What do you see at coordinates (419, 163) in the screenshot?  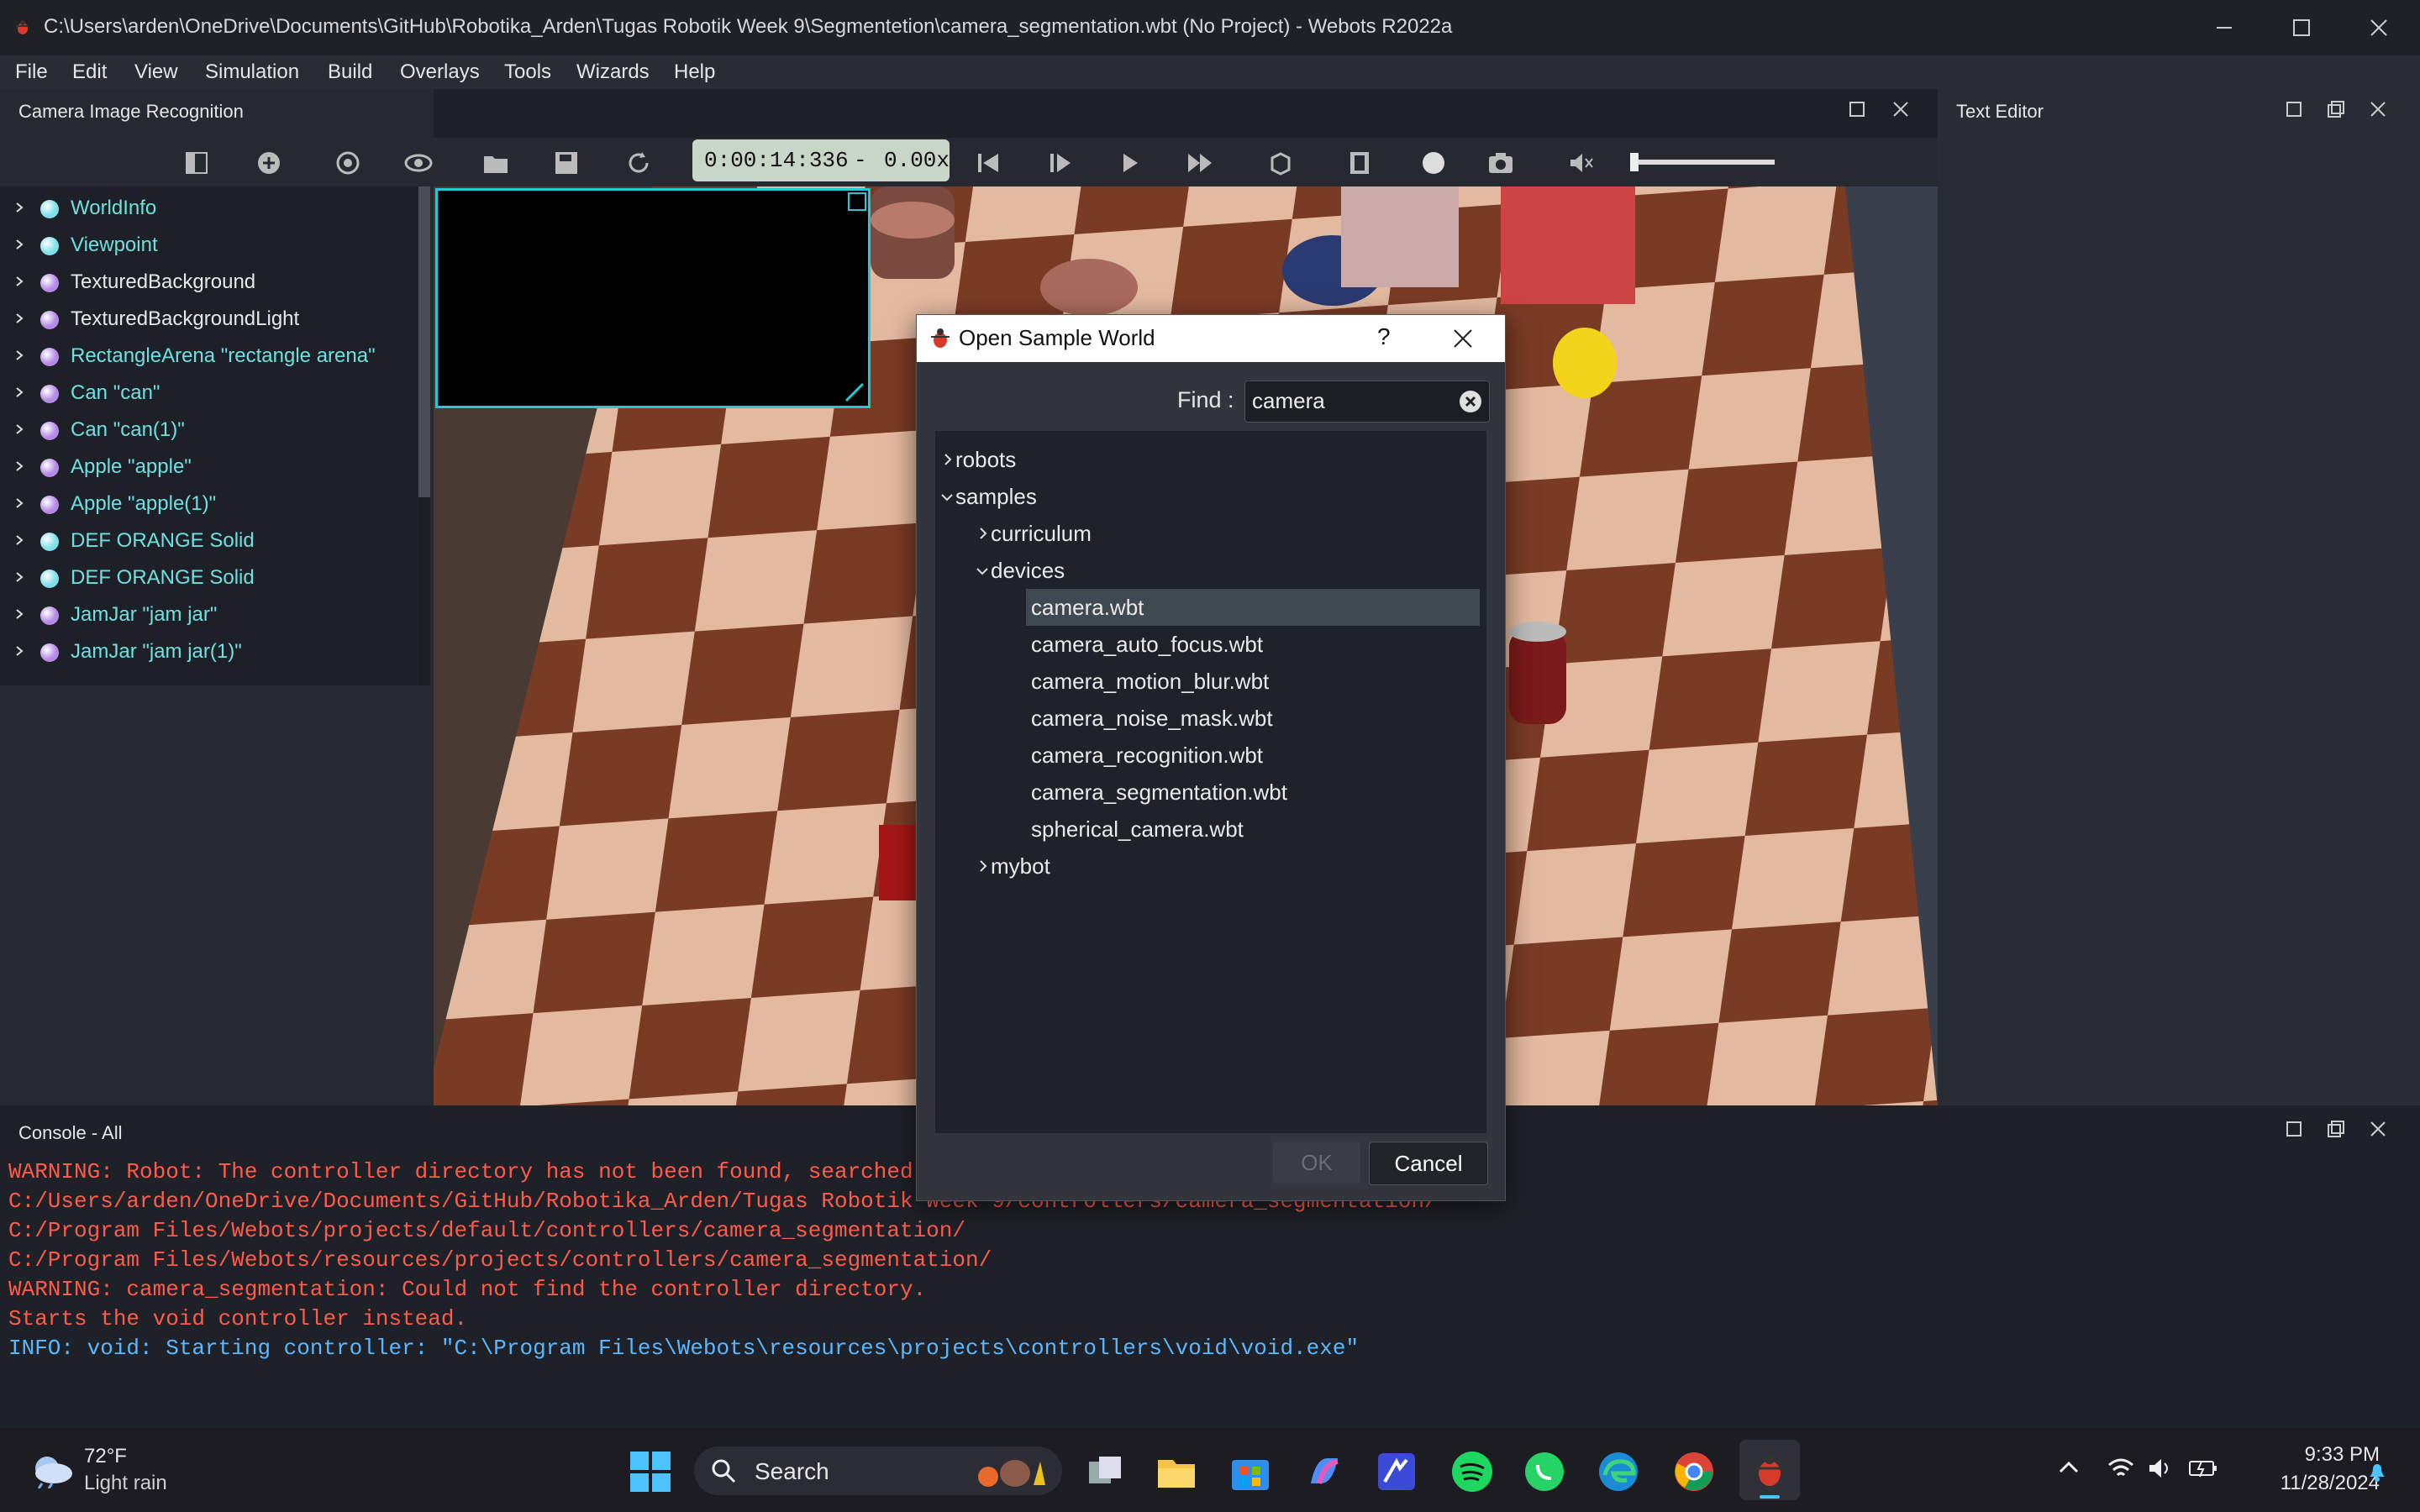 I see `eye-icon` at bounding box center [419, 163].